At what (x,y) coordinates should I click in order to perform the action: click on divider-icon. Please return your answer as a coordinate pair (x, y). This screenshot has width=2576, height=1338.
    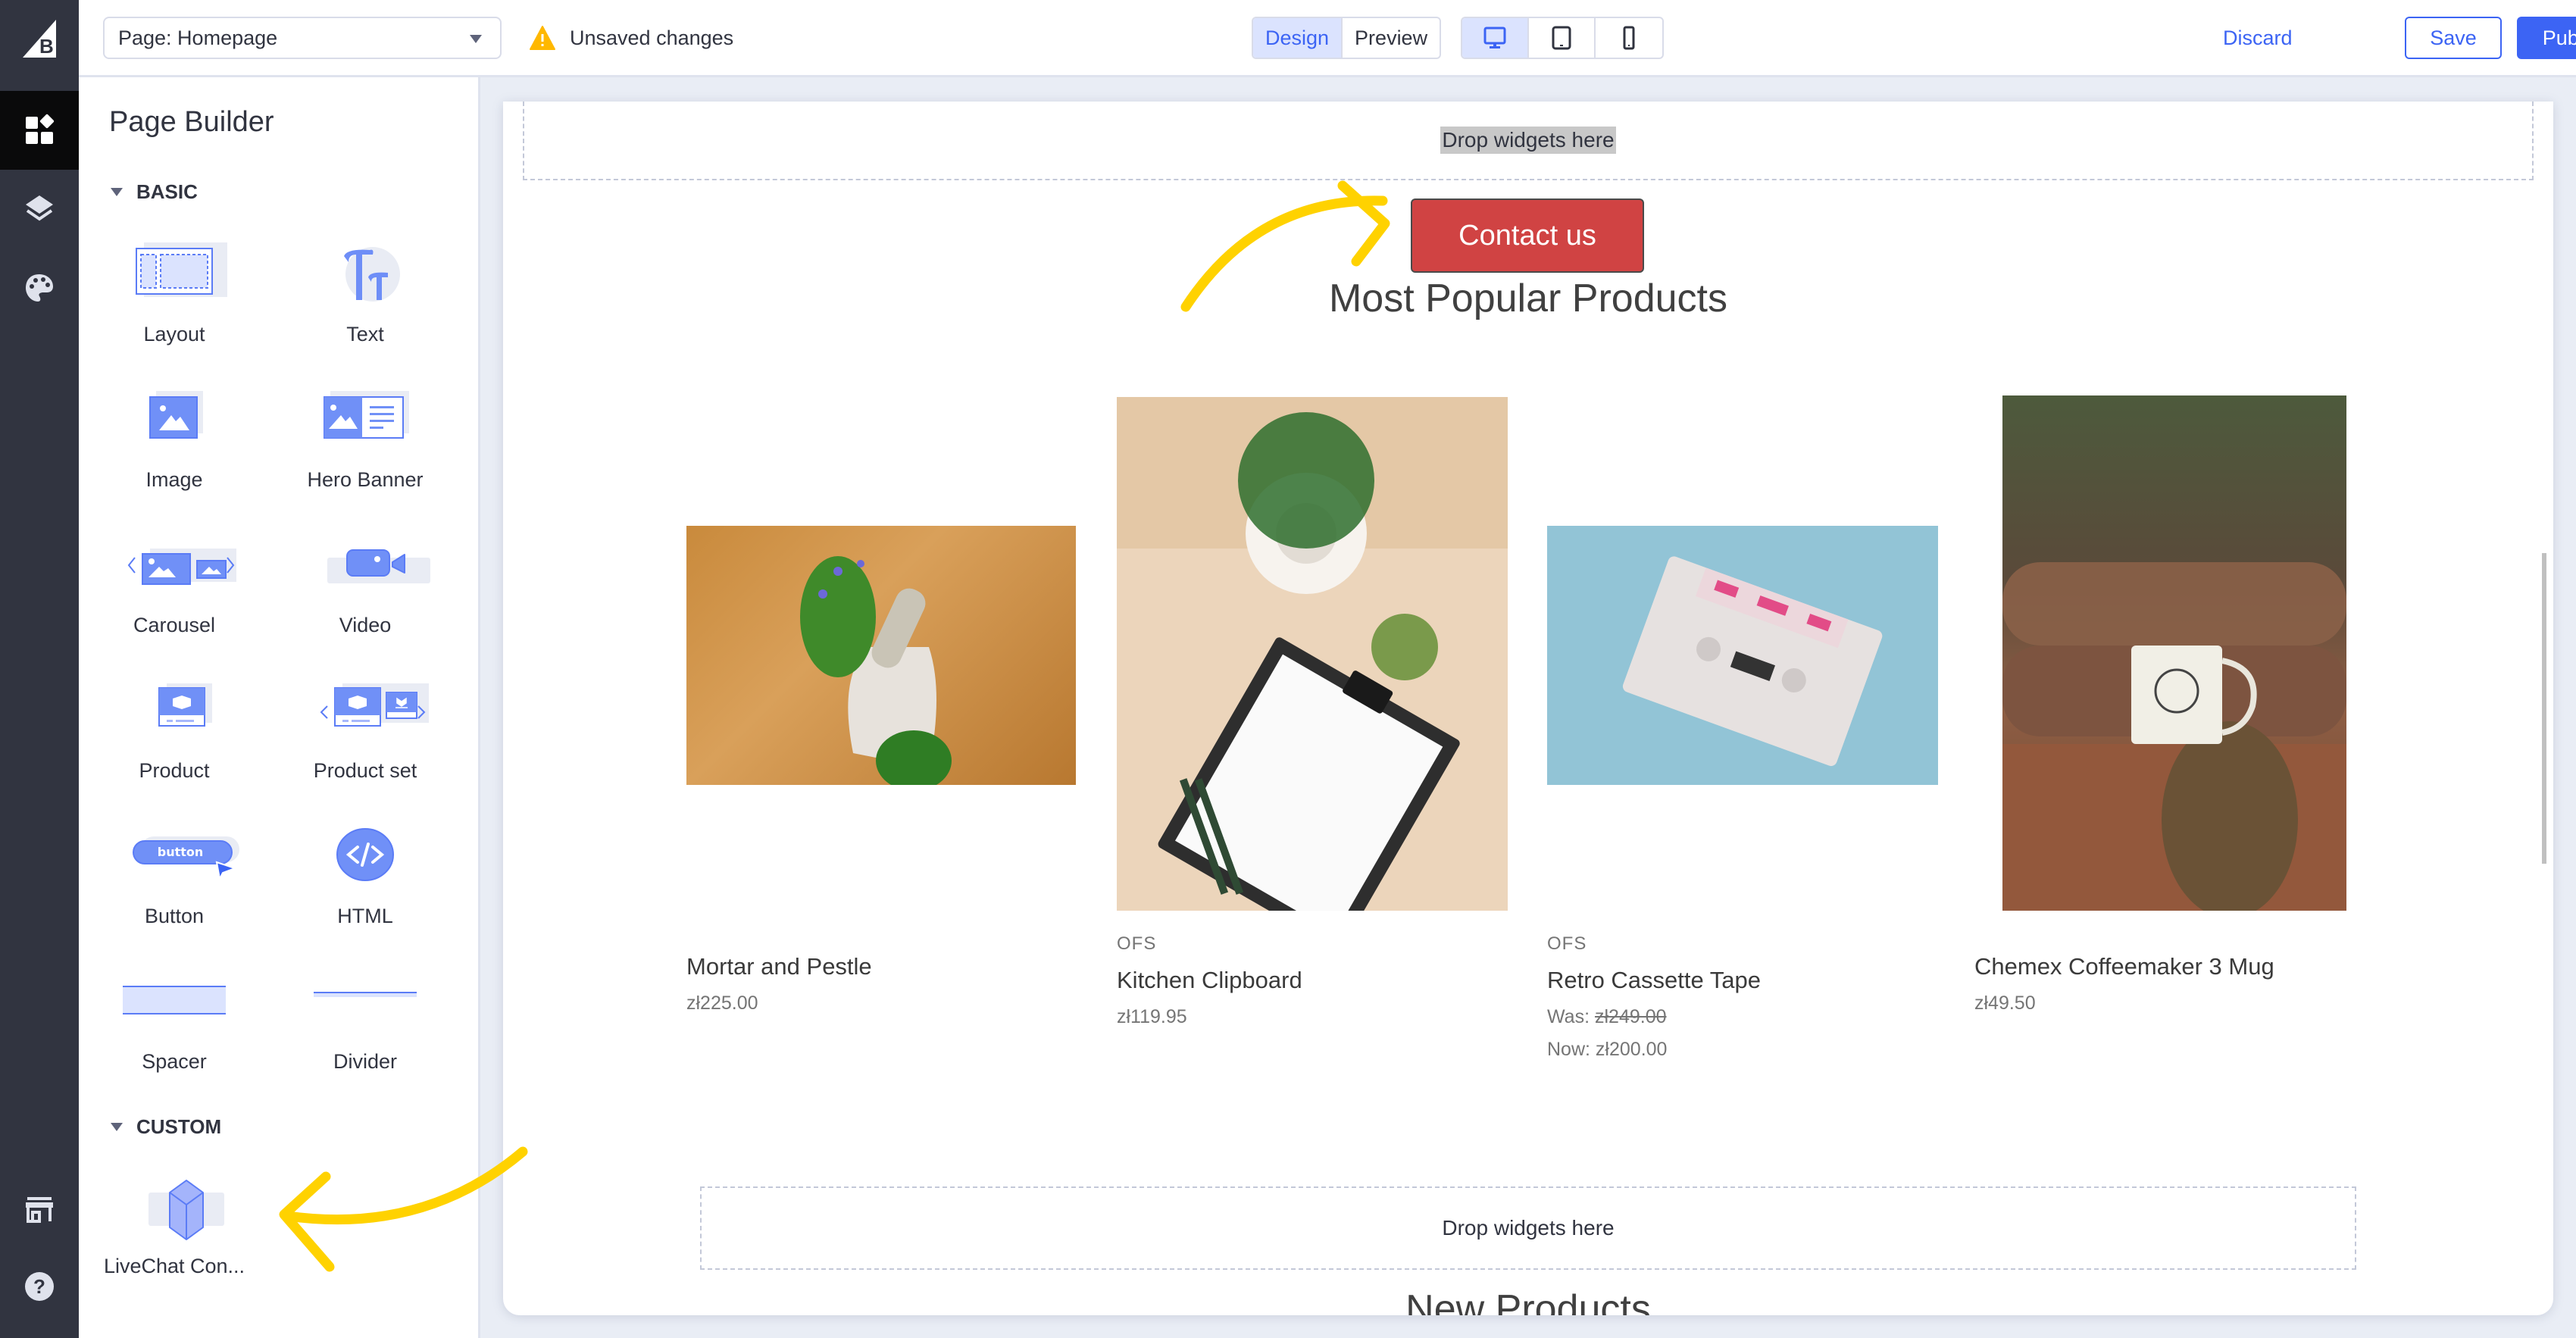
    Looking at the image, I should click on (365, 994).